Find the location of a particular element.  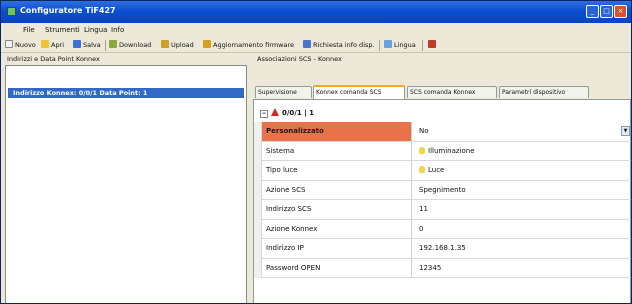

property-key: Sistema is located at coordinates (337, 150).